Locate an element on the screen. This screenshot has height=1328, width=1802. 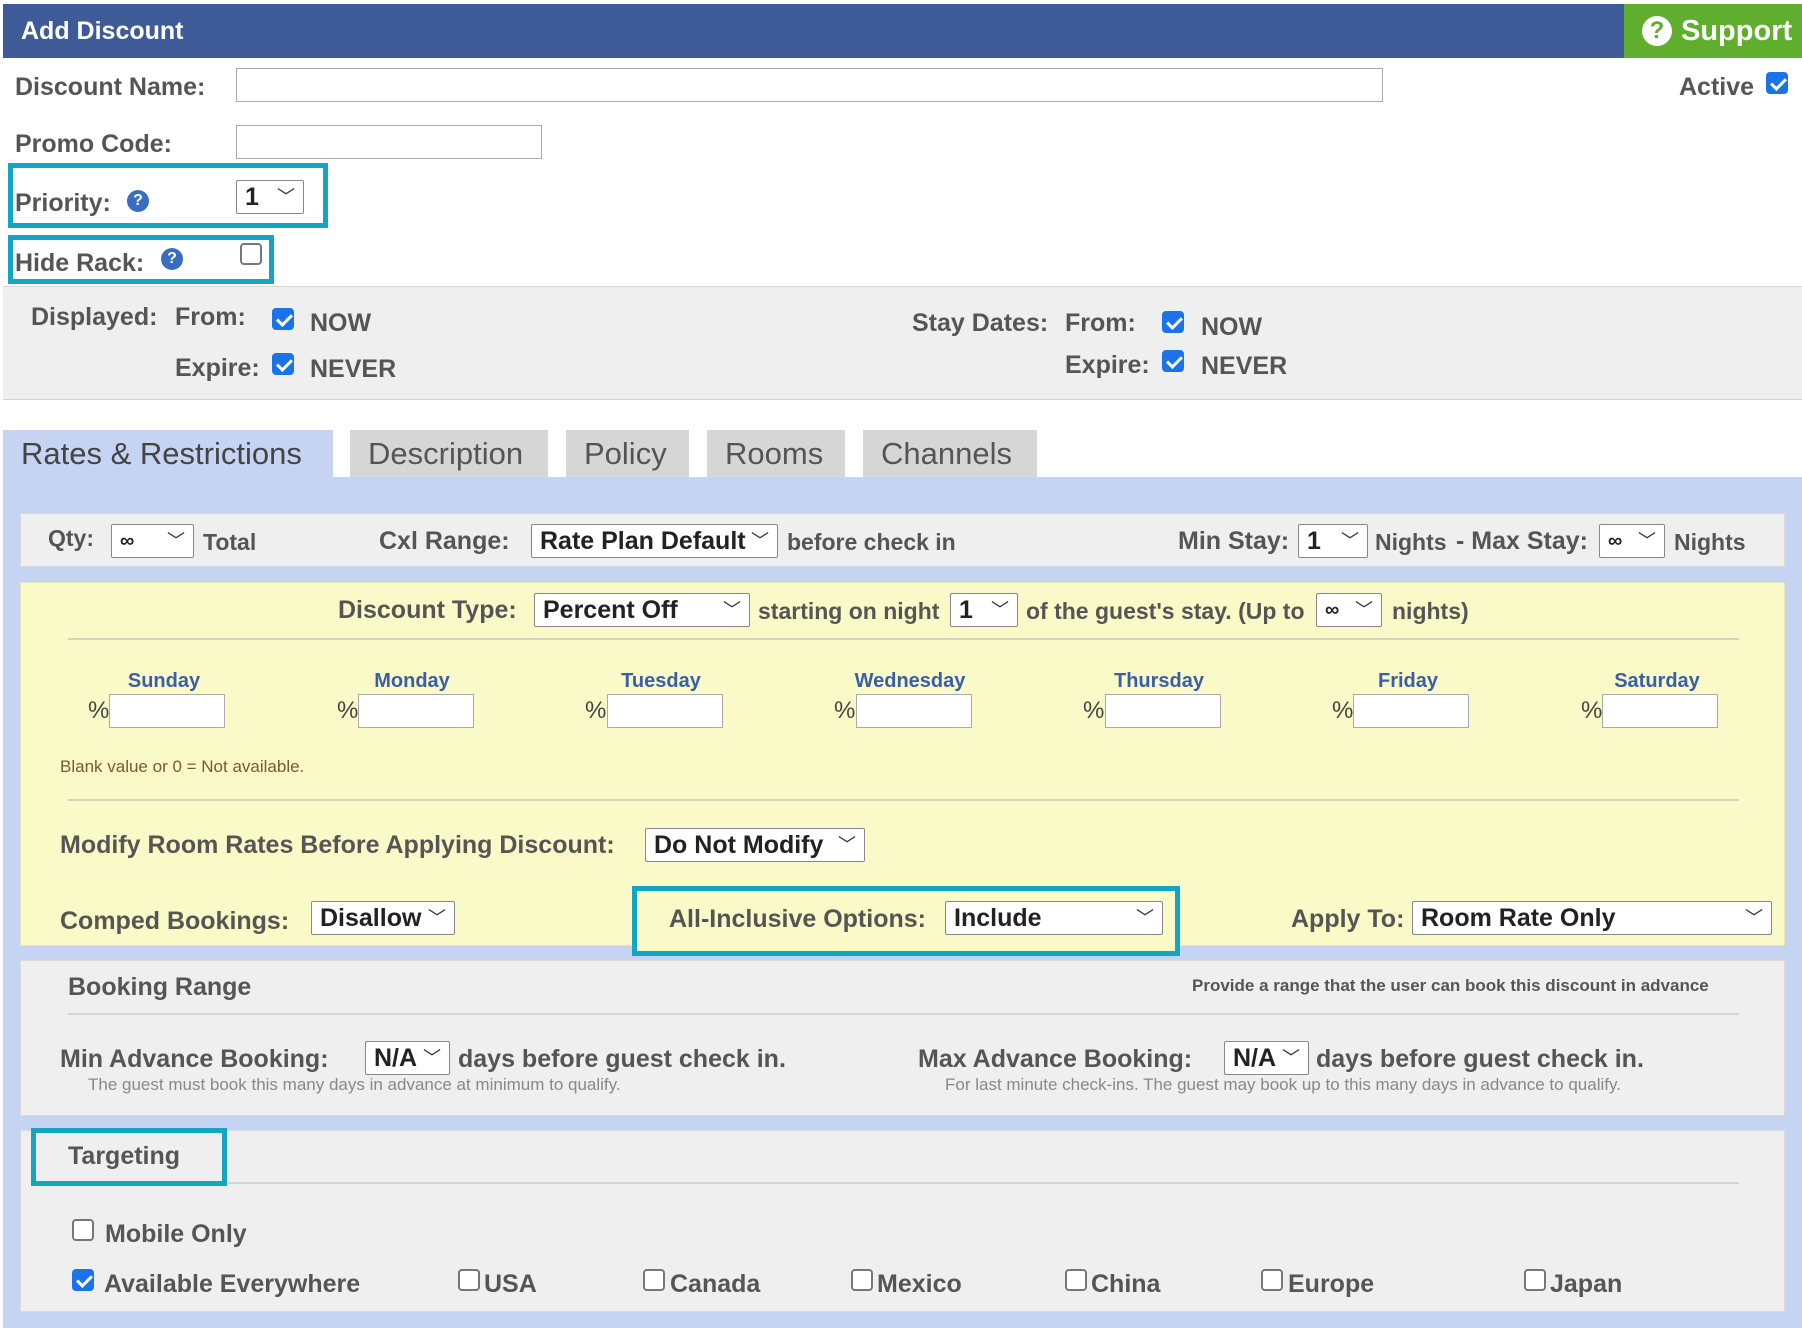
booking-range-title: Booking Range is located at coordinates (160, 987).